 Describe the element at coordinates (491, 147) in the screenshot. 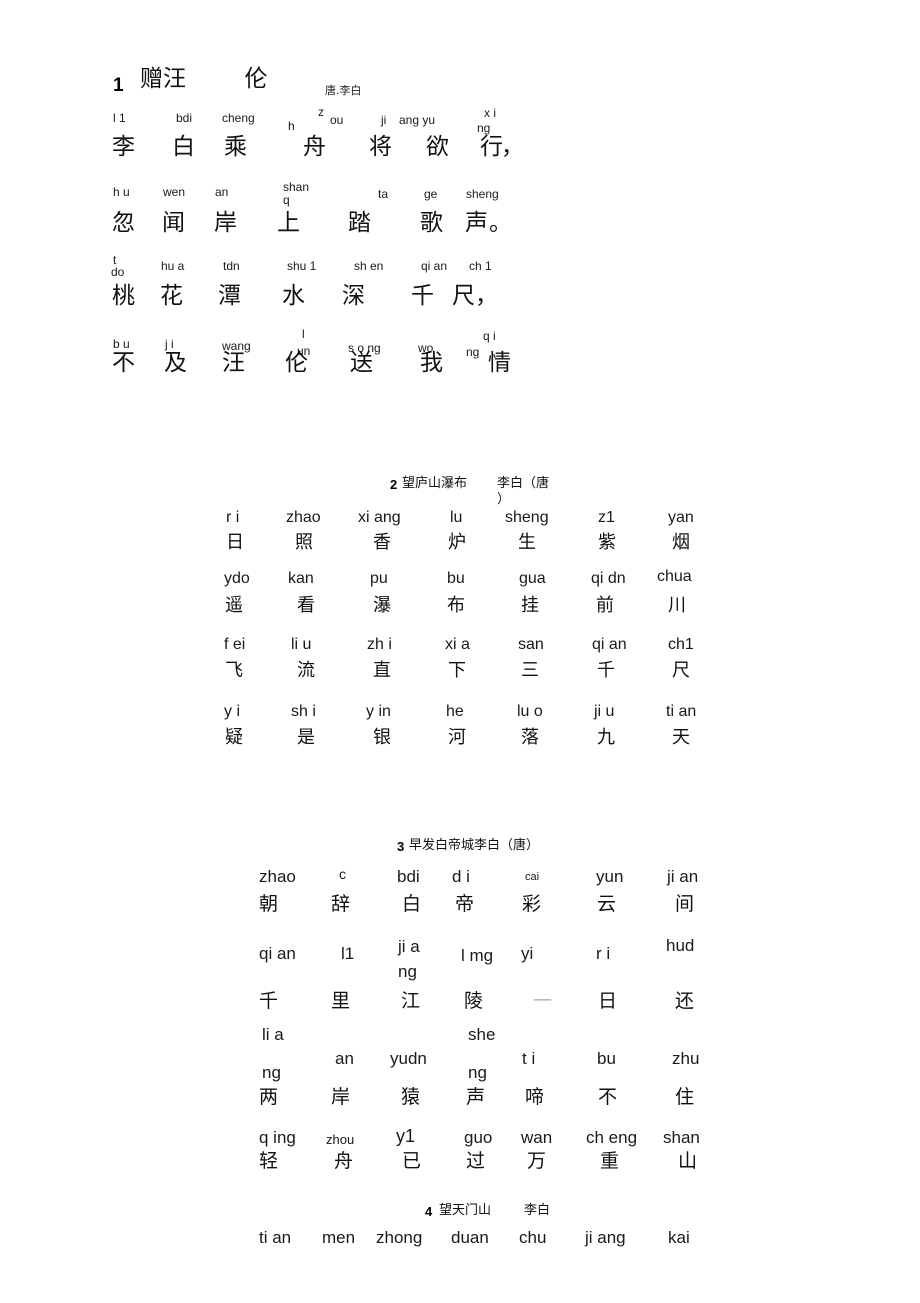

I see `han-char: 行` at that location.